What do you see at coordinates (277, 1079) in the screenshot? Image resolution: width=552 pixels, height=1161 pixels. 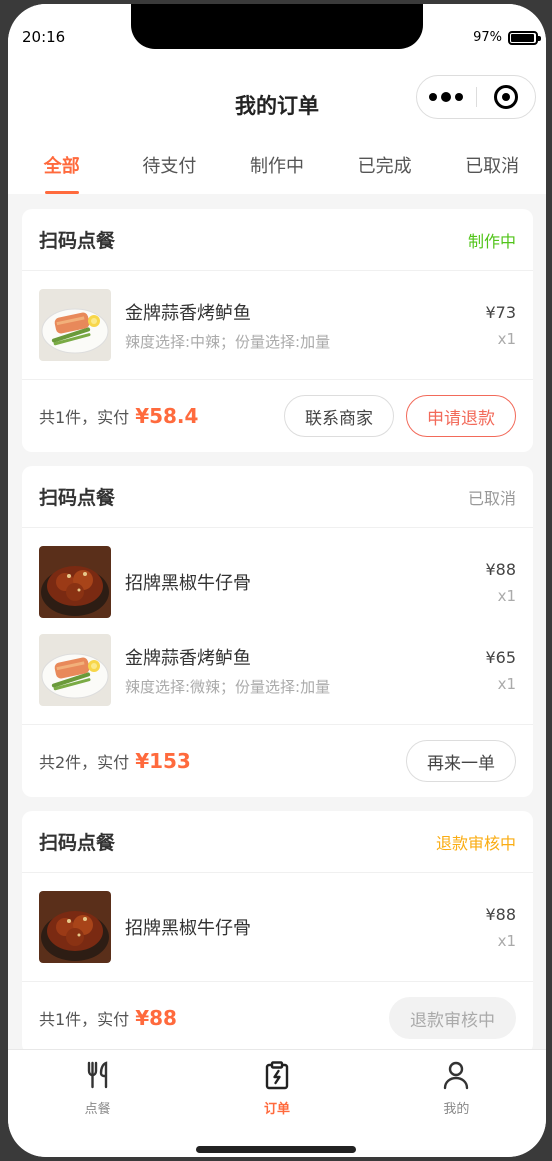 I see `order-clipboard-icon` at bounding box center [277, 1079].